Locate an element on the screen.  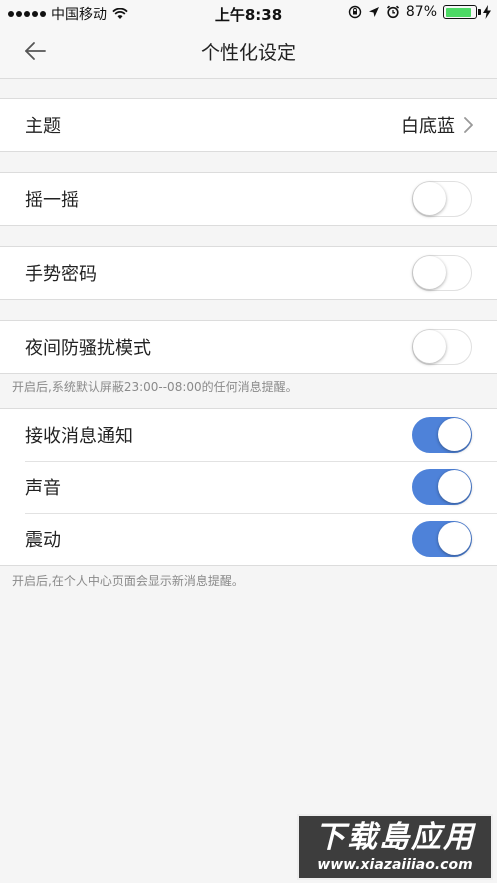
sound-label: 声音 is located at coordinates (43, 488).